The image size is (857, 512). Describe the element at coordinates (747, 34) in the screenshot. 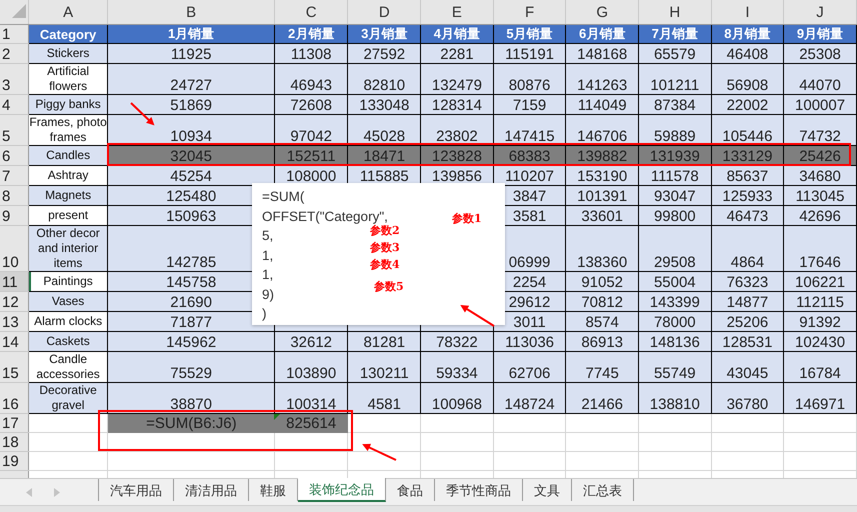

I see `column-title: 8月销量` at that location.